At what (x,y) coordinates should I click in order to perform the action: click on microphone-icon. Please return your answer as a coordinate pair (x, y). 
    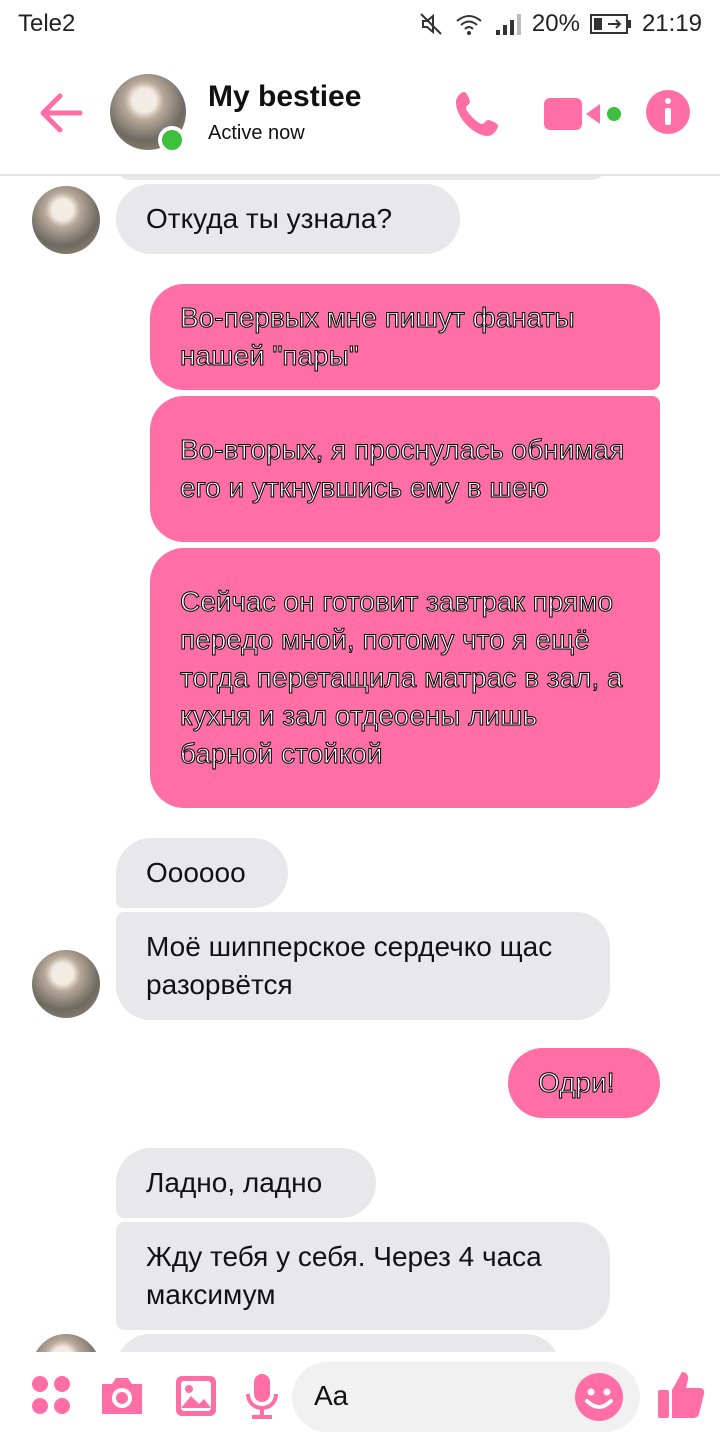
    Looking at the image, I should click on (262, 1396).